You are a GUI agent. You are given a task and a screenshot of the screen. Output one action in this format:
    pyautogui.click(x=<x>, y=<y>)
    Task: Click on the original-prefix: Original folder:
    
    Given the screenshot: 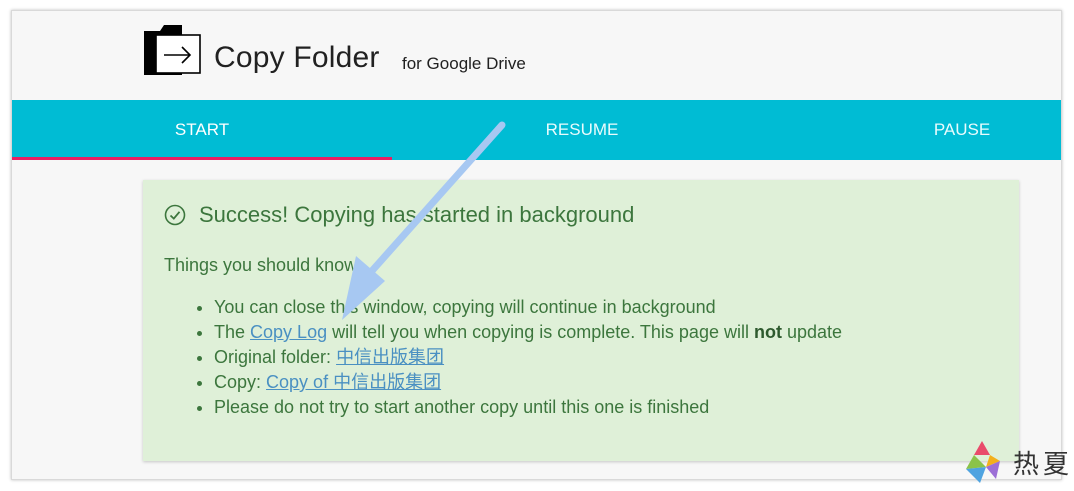 What is the action you would take?
    pyautogui.click(x=275, y=357)
    